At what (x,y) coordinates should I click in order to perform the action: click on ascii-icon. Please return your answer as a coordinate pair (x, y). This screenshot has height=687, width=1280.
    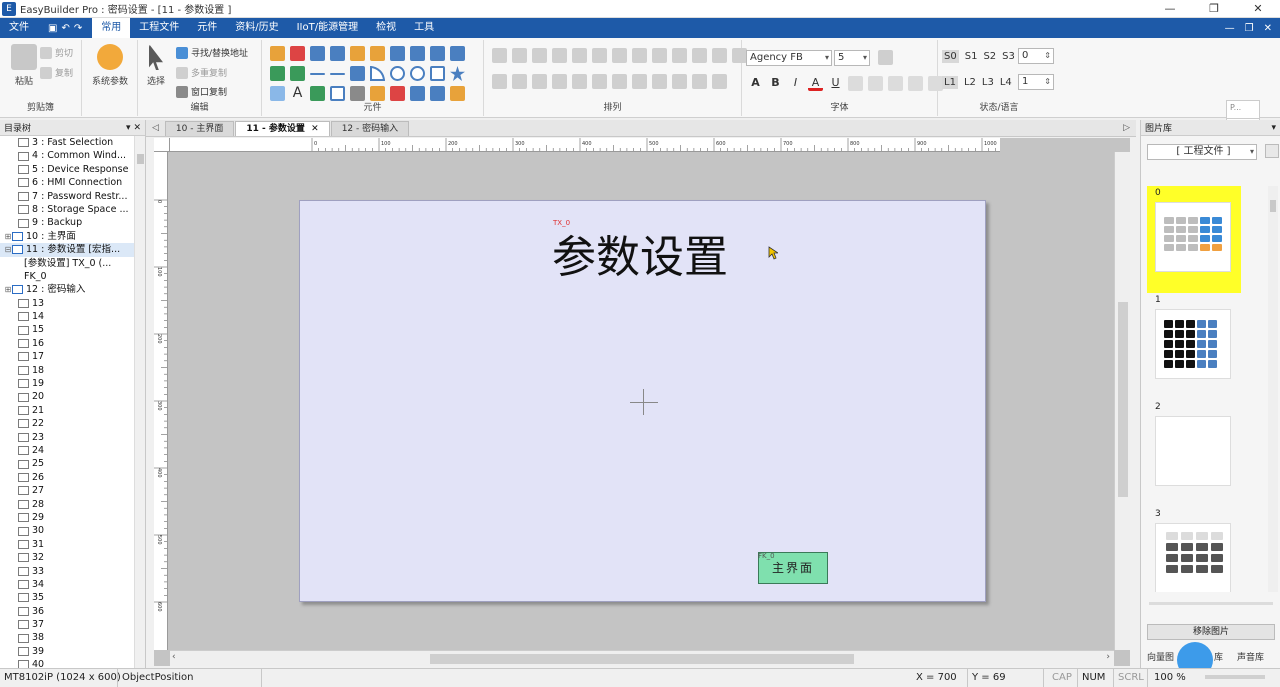
    Looking at the image, I should click on (297, 73).